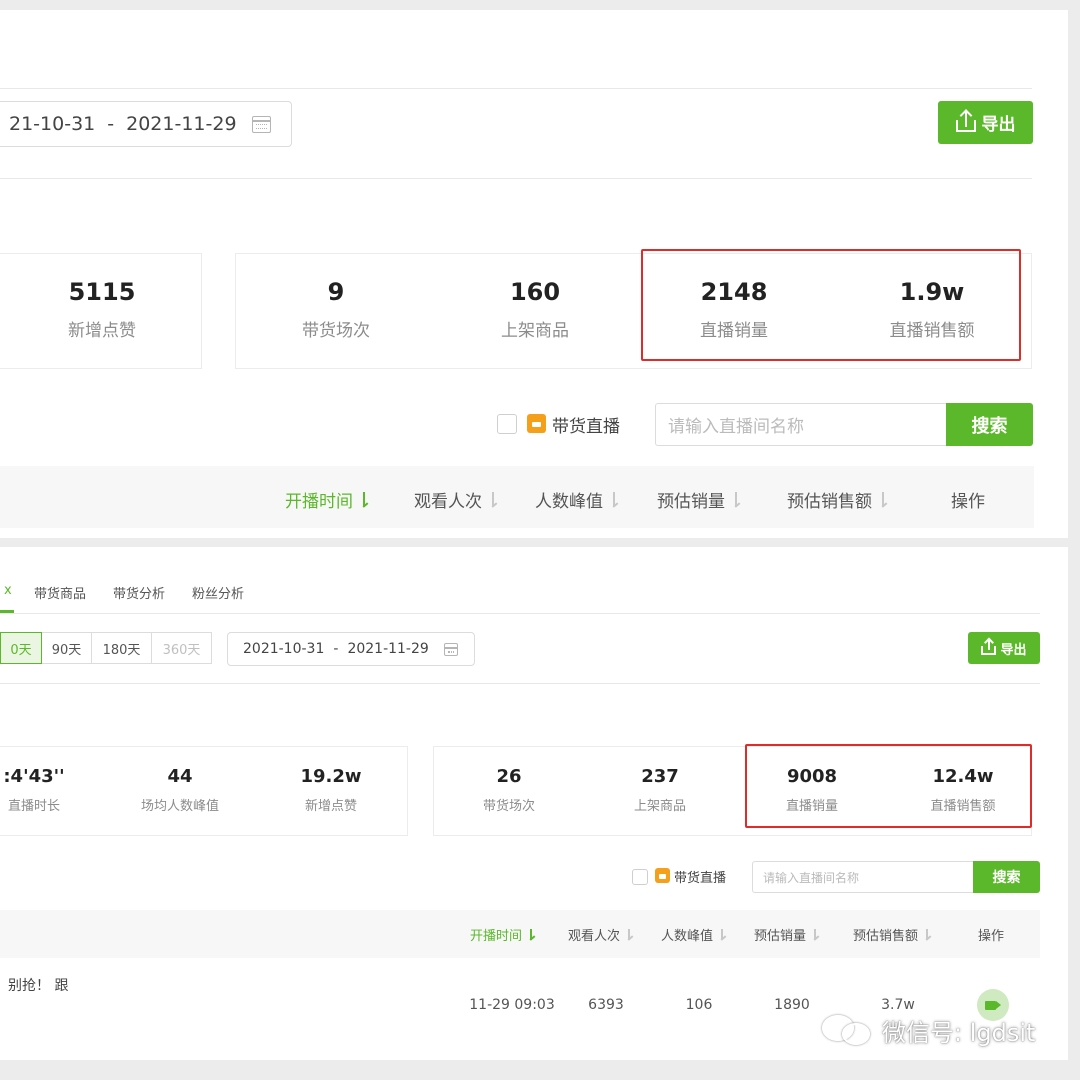  I want to click on tab-fans-analysis: 粉丝分析, so click(218, 592).